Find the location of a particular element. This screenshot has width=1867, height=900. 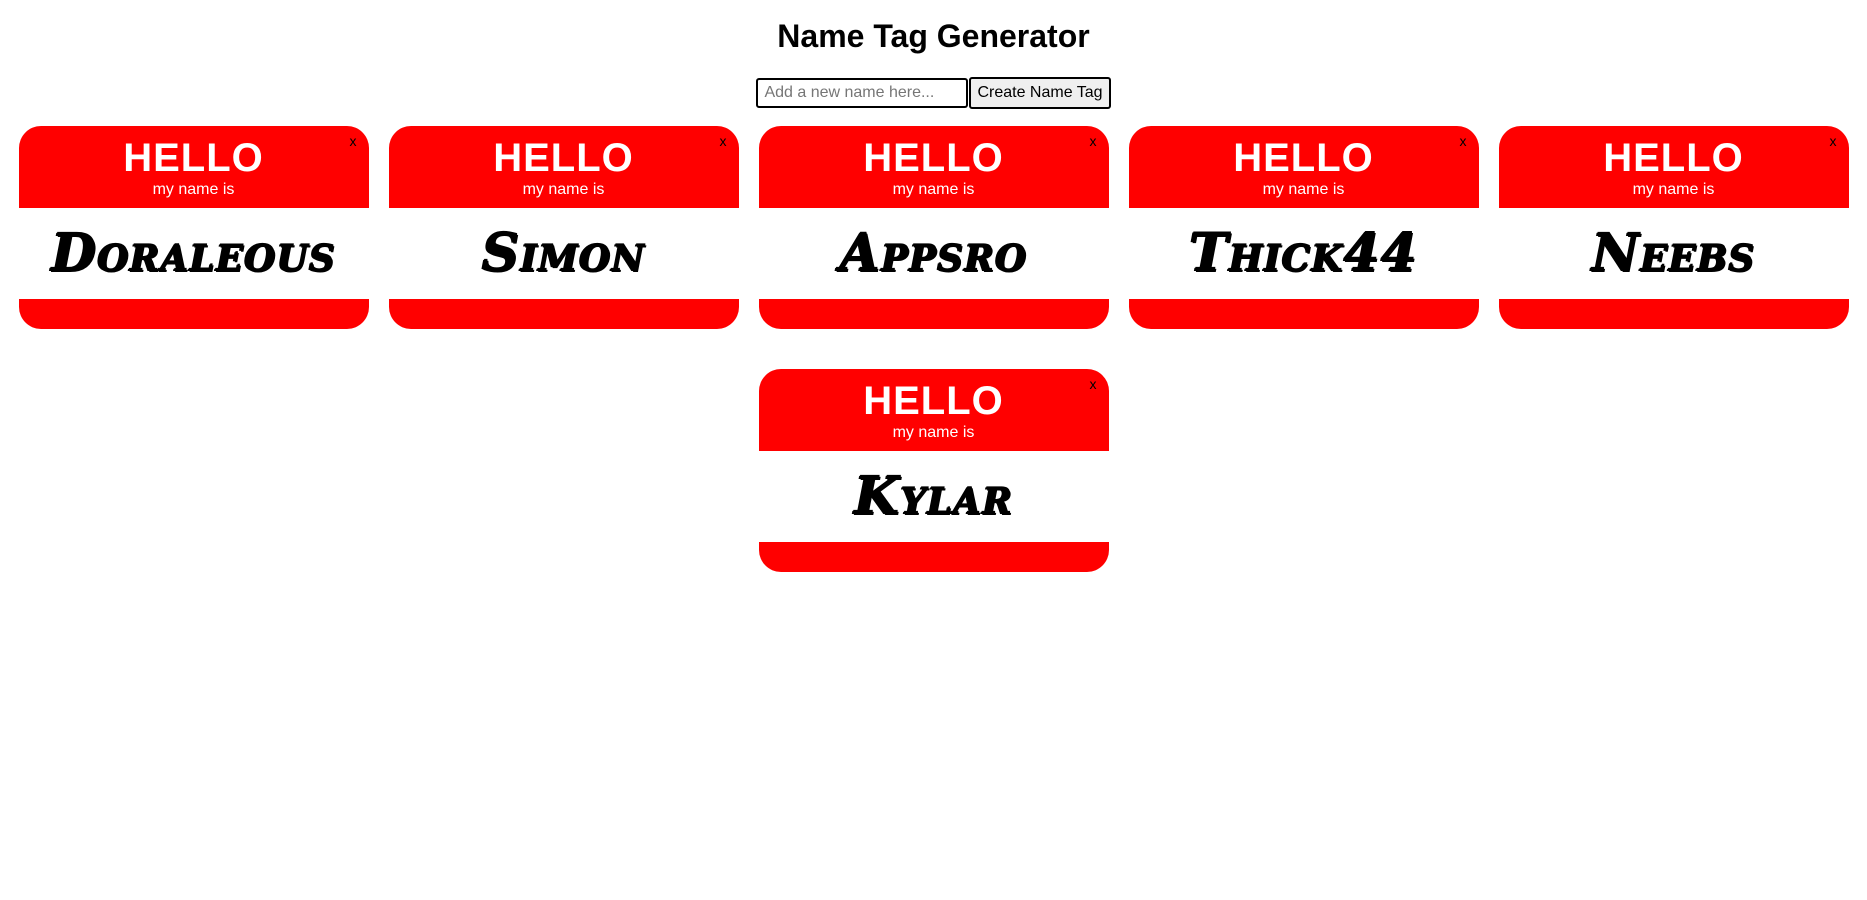

tag-name-area: Thick44 is located at coordinates (1303, 253).